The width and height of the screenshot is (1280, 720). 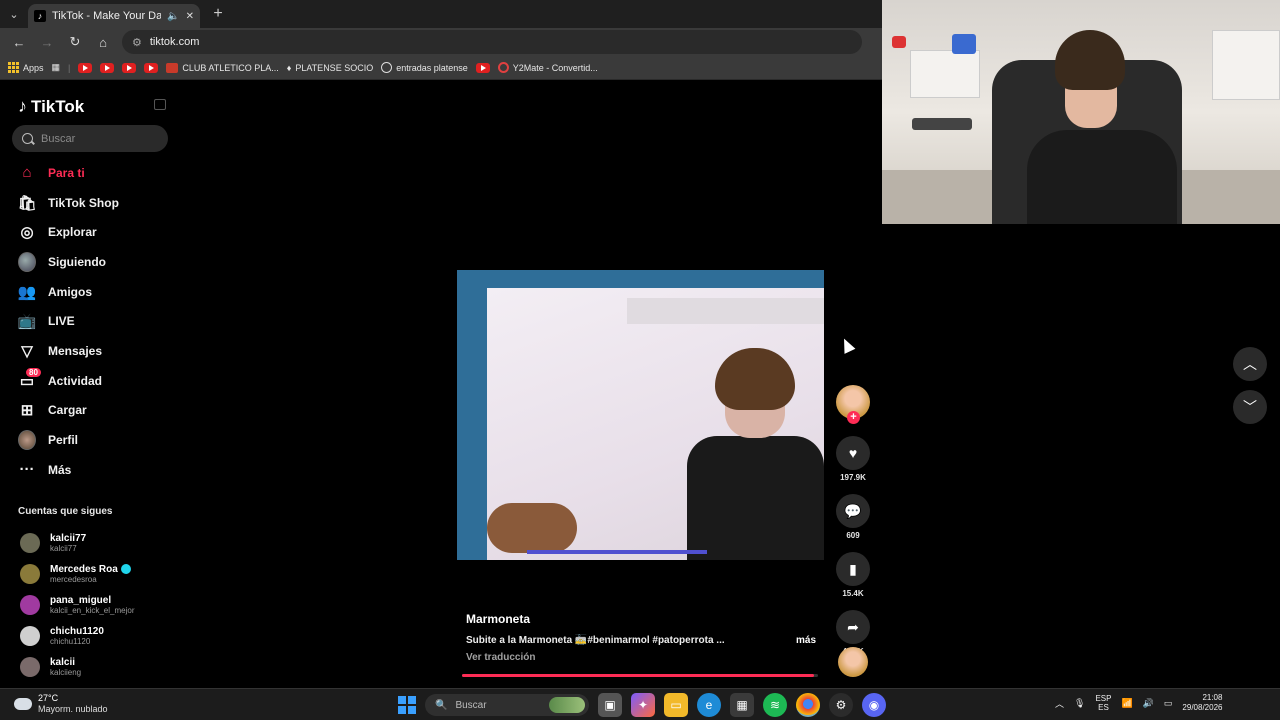 What do you see at coordinates (640, 415) in the screenshot?
I see `video-player` at bounding box center [640, 415].